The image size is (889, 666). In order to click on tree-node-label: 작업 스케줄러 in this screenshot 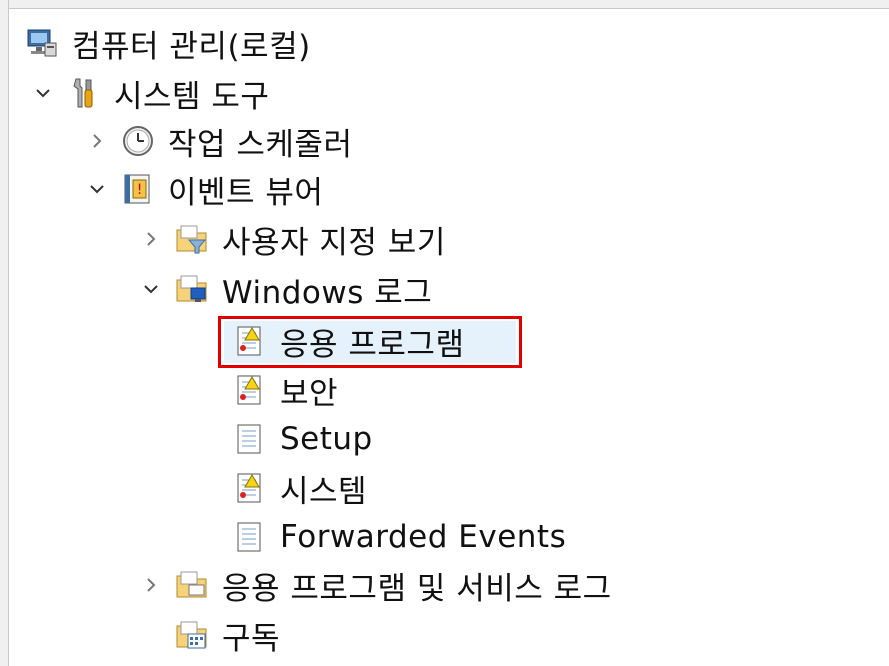, I will do `click(260, 144)`.